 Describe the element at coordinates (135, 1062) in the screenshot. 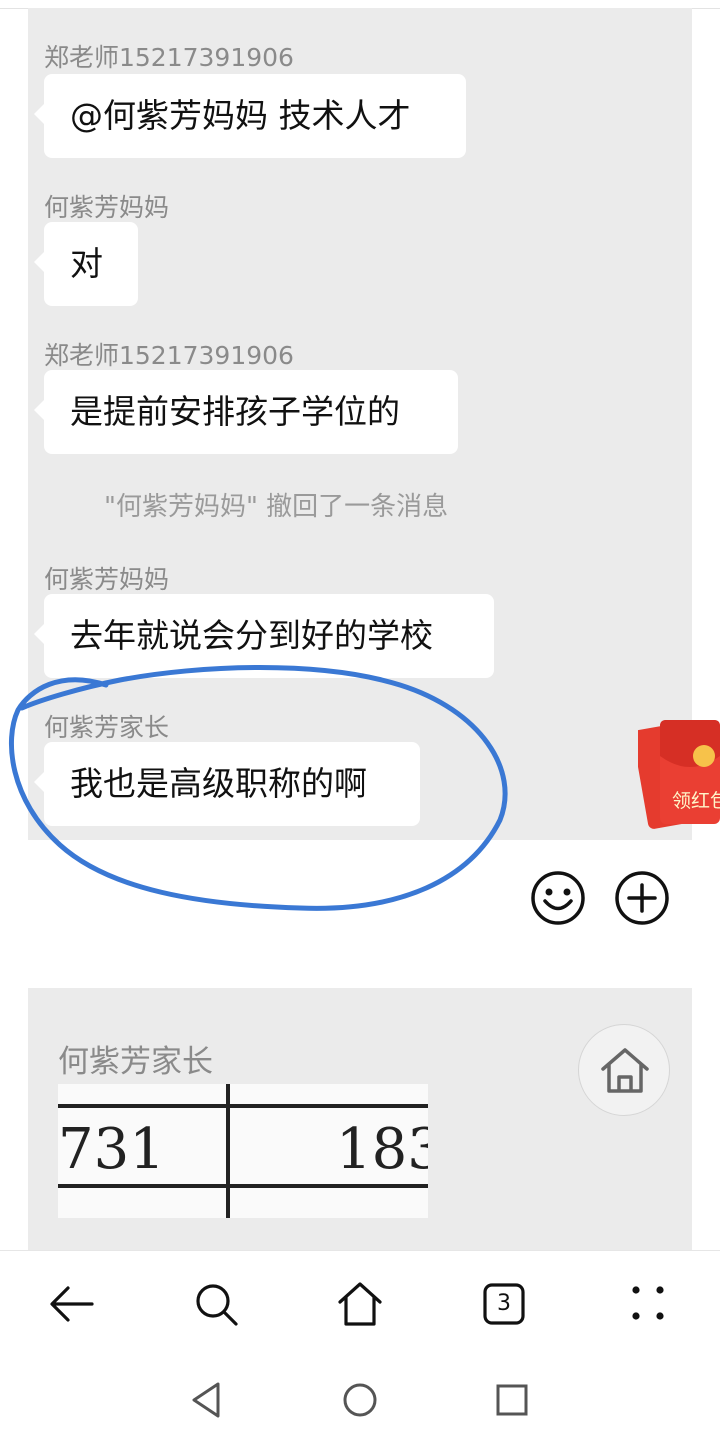

I see `second-message-sender: 何紫芳家长` at that location.